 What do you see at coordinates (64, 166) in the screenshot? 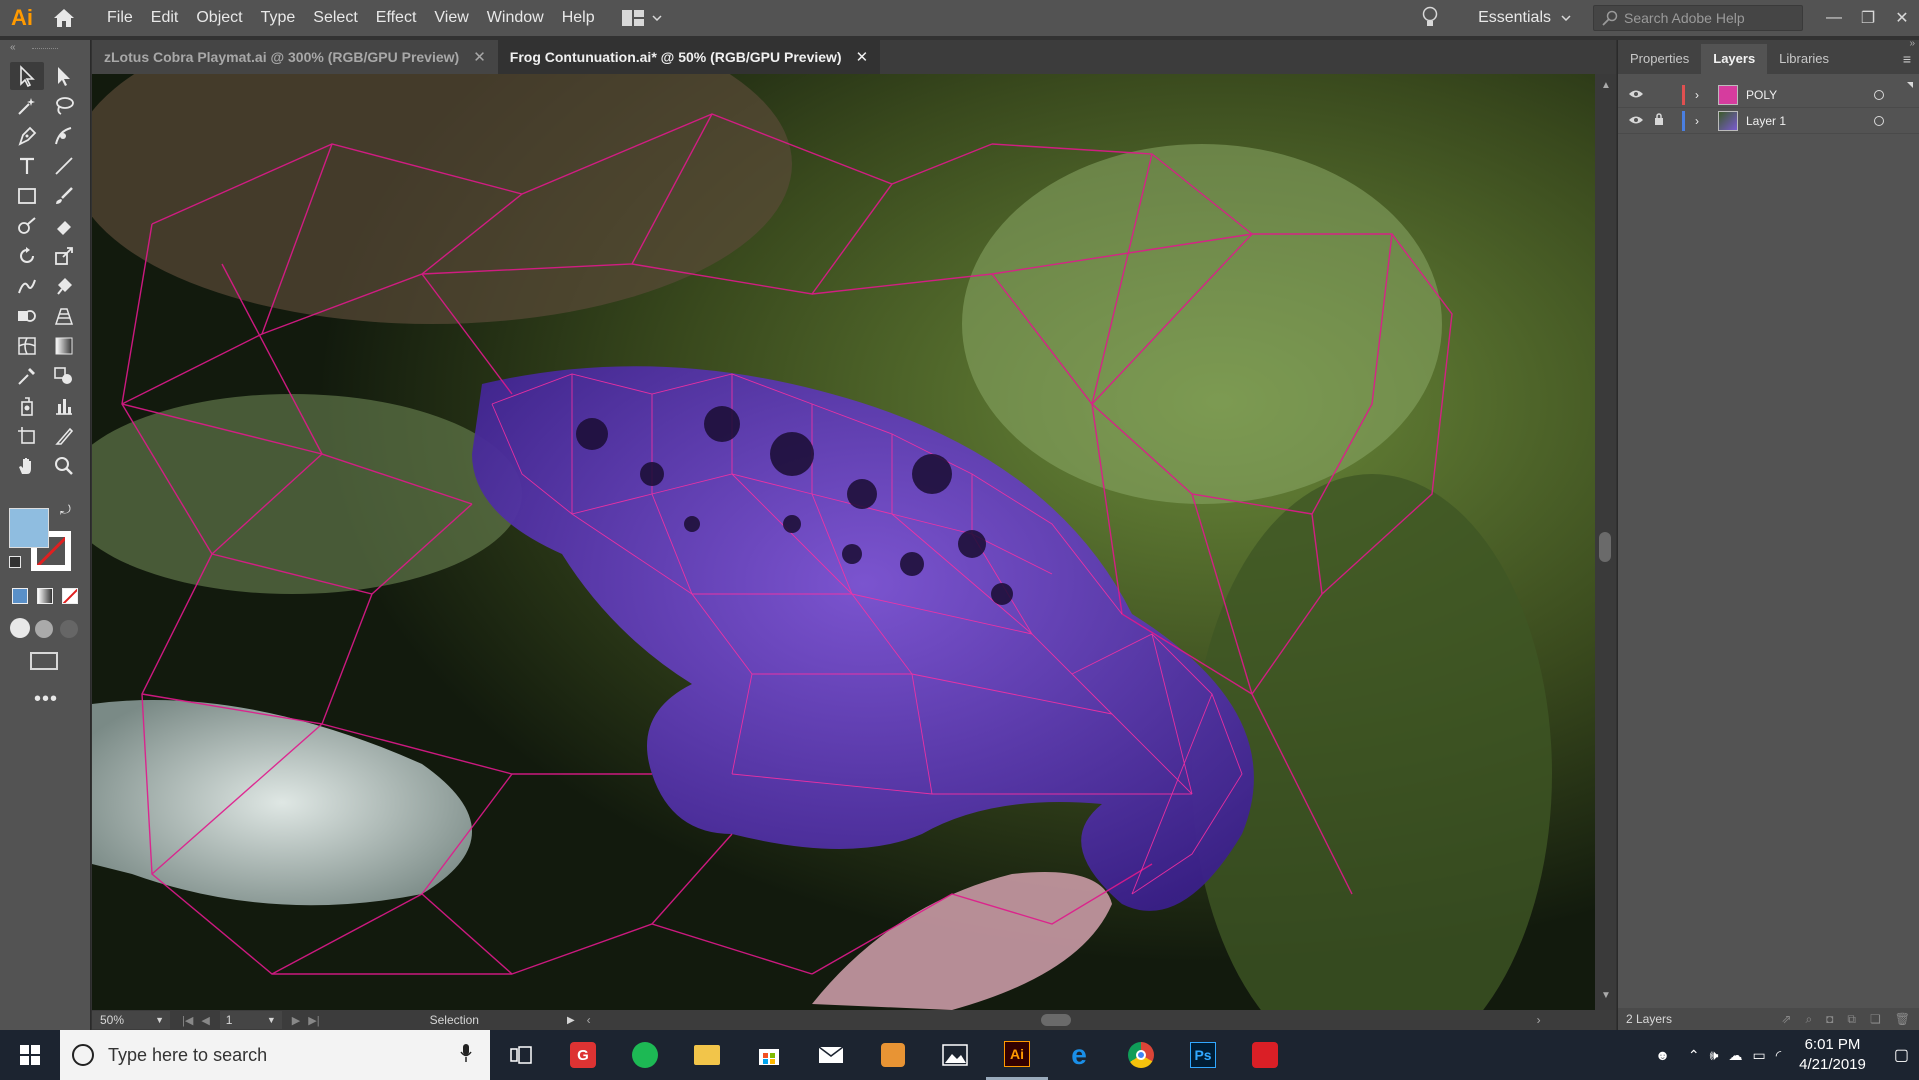
I see `line-segment-tool-icon` at bounding box center [64, 166].